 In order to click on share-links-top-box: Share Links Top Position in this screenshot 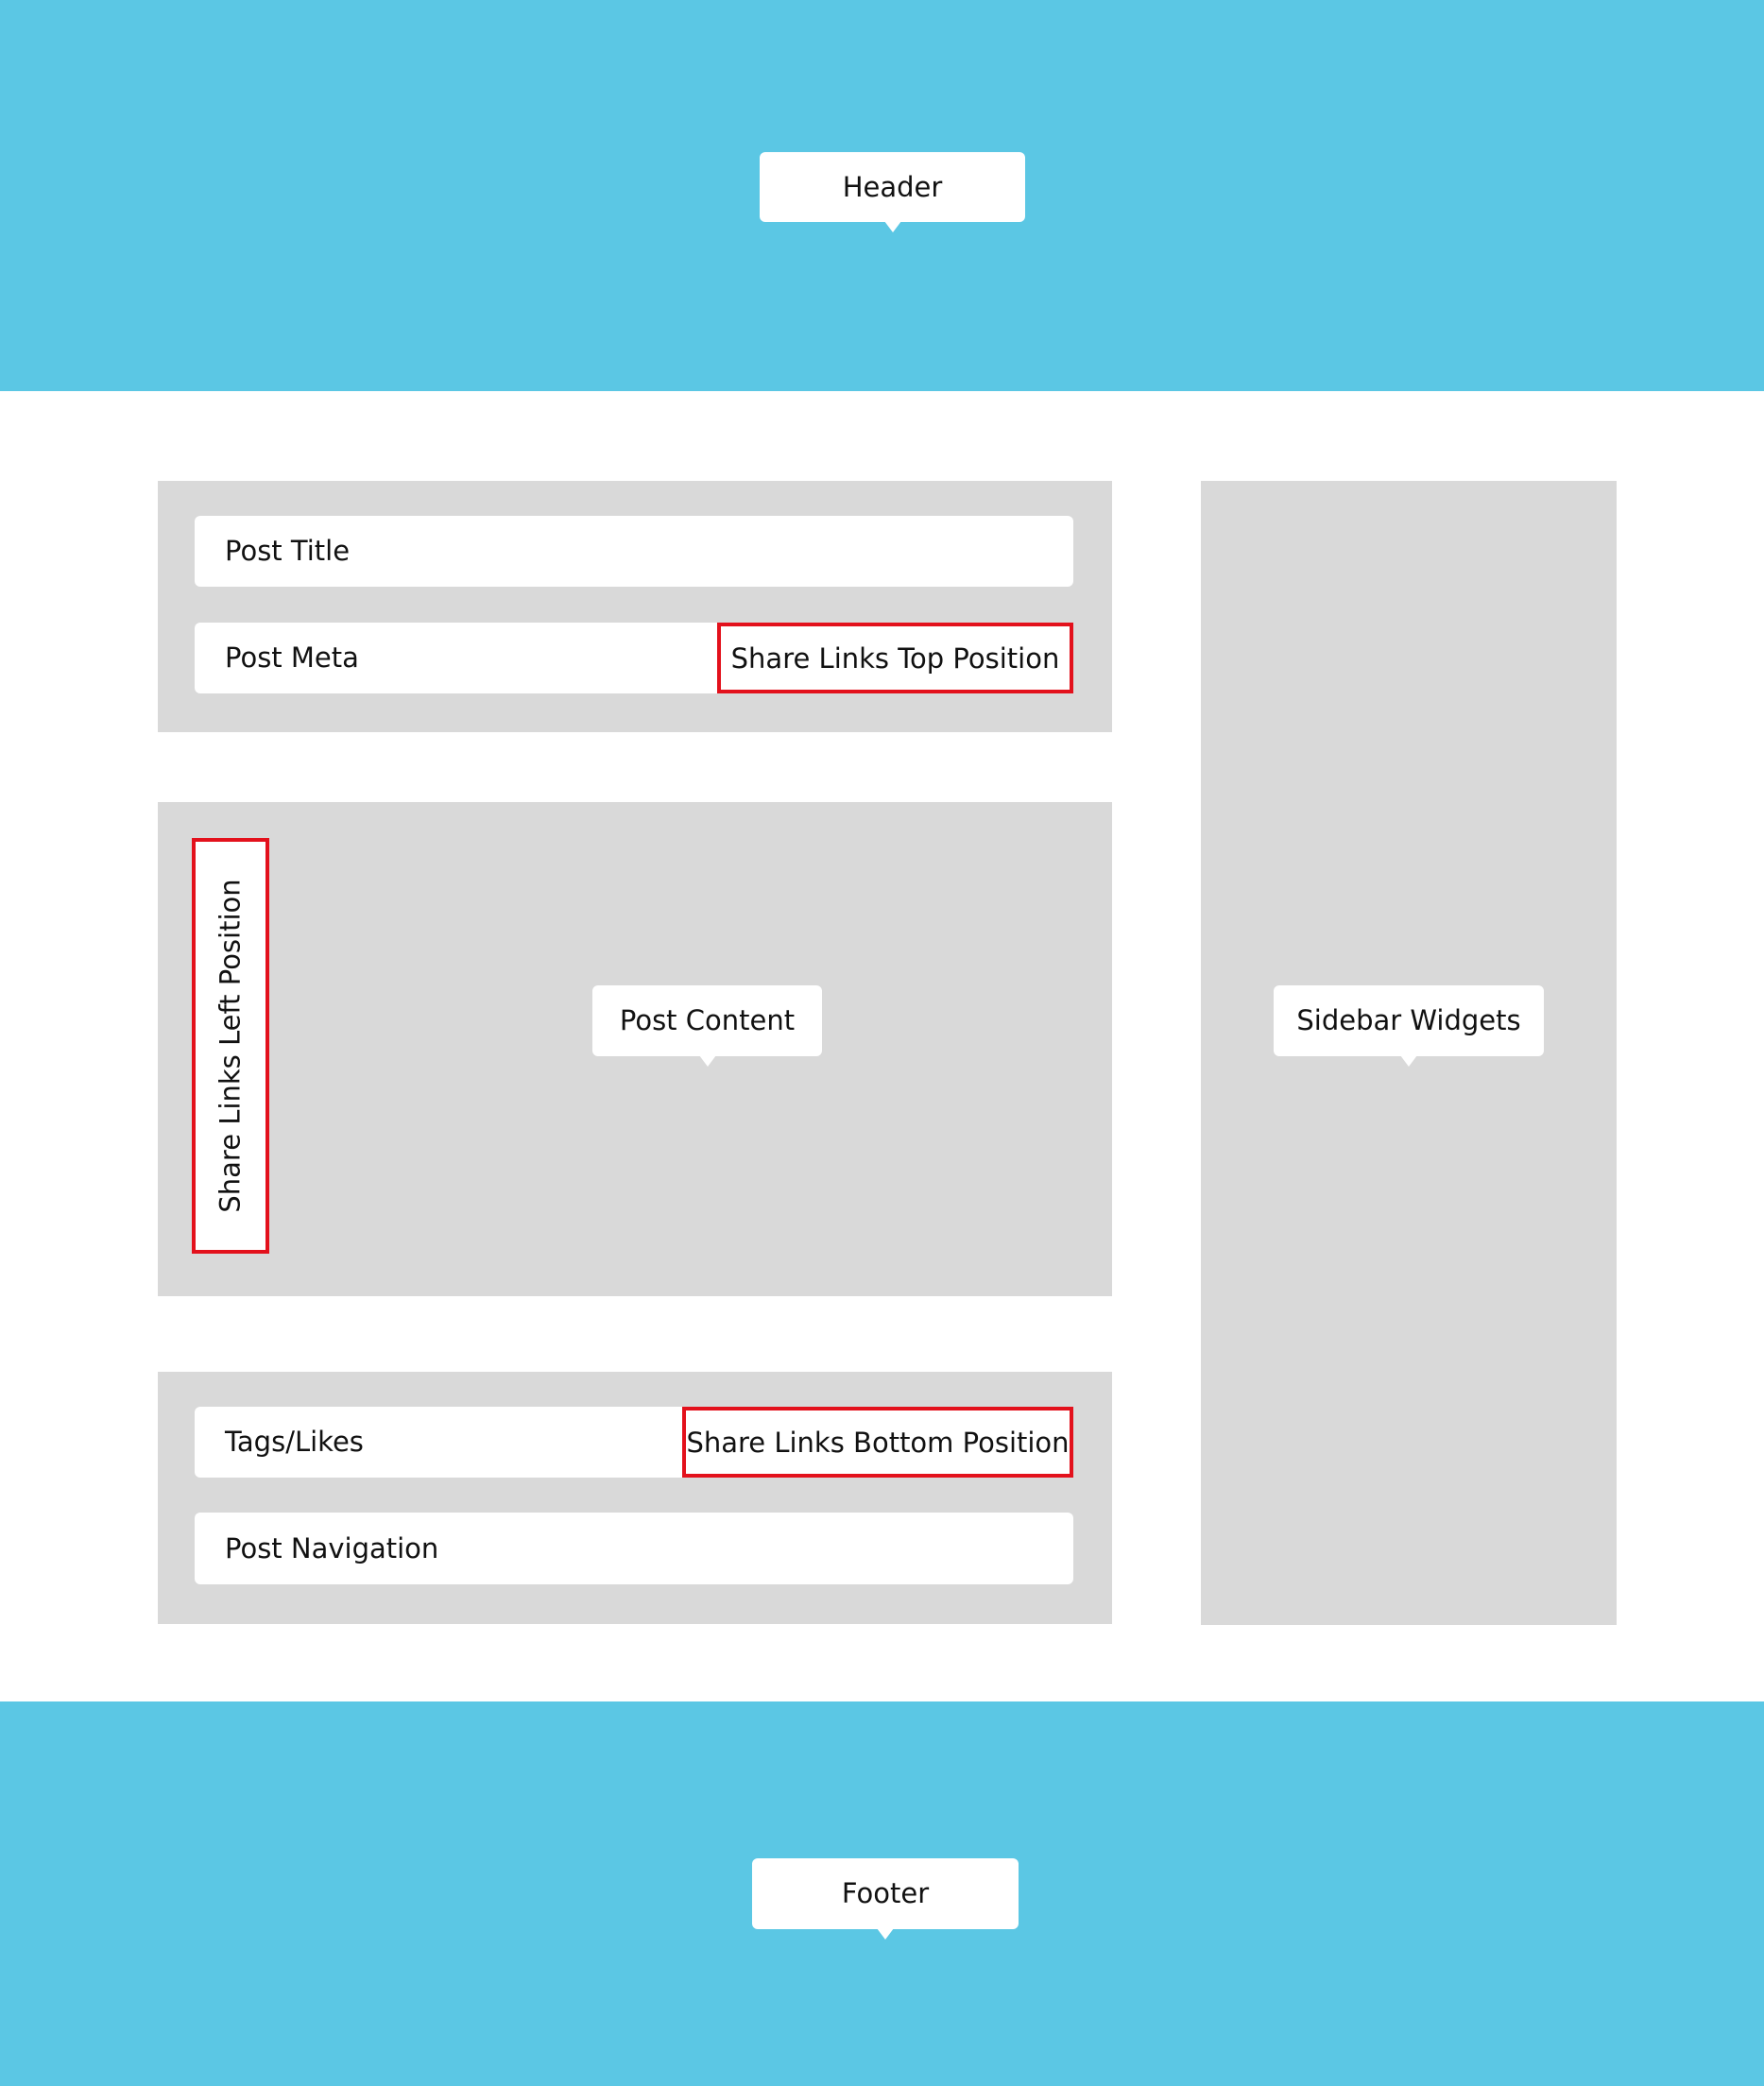, I will do `click(895, 658)`.